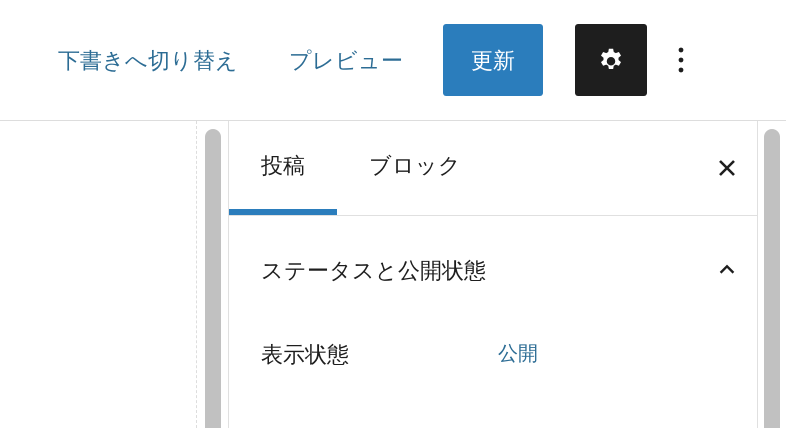 This screenshot has width=786, height=428. What do you see at coordinates (305, 354) in the screenshot?
I see `row-label: 表示状態` at bounding box center [305, 354].